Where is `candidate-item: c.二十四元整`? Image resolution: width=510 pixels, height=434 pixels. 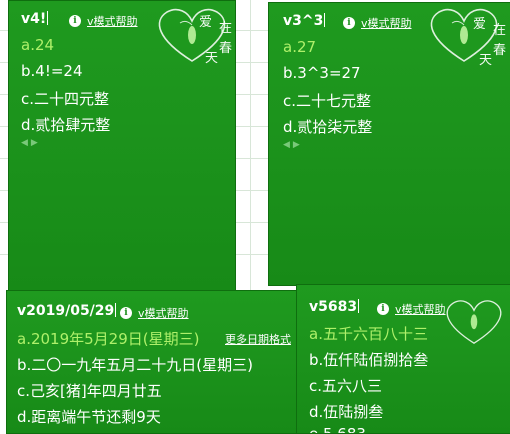 candidate-item: c.二十四元整 is located at coordinates (65, 98).